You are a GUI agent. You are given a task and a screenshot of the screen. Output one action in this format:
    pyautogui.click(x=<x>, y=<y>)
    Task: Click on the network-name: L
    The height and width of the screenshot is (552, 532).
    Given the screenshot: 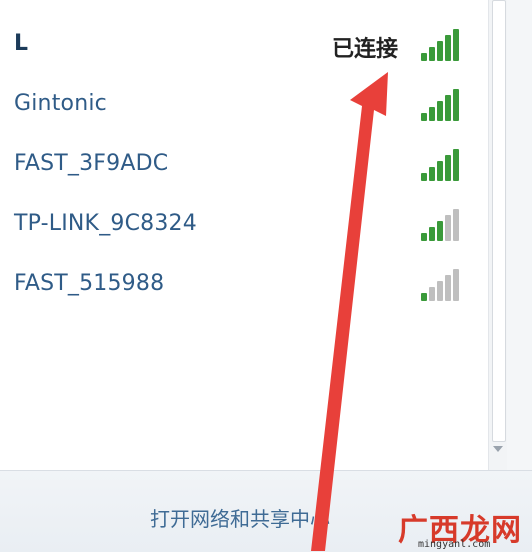 What is the action you would take?
    pyautogui.click(x=21, y=43)
    